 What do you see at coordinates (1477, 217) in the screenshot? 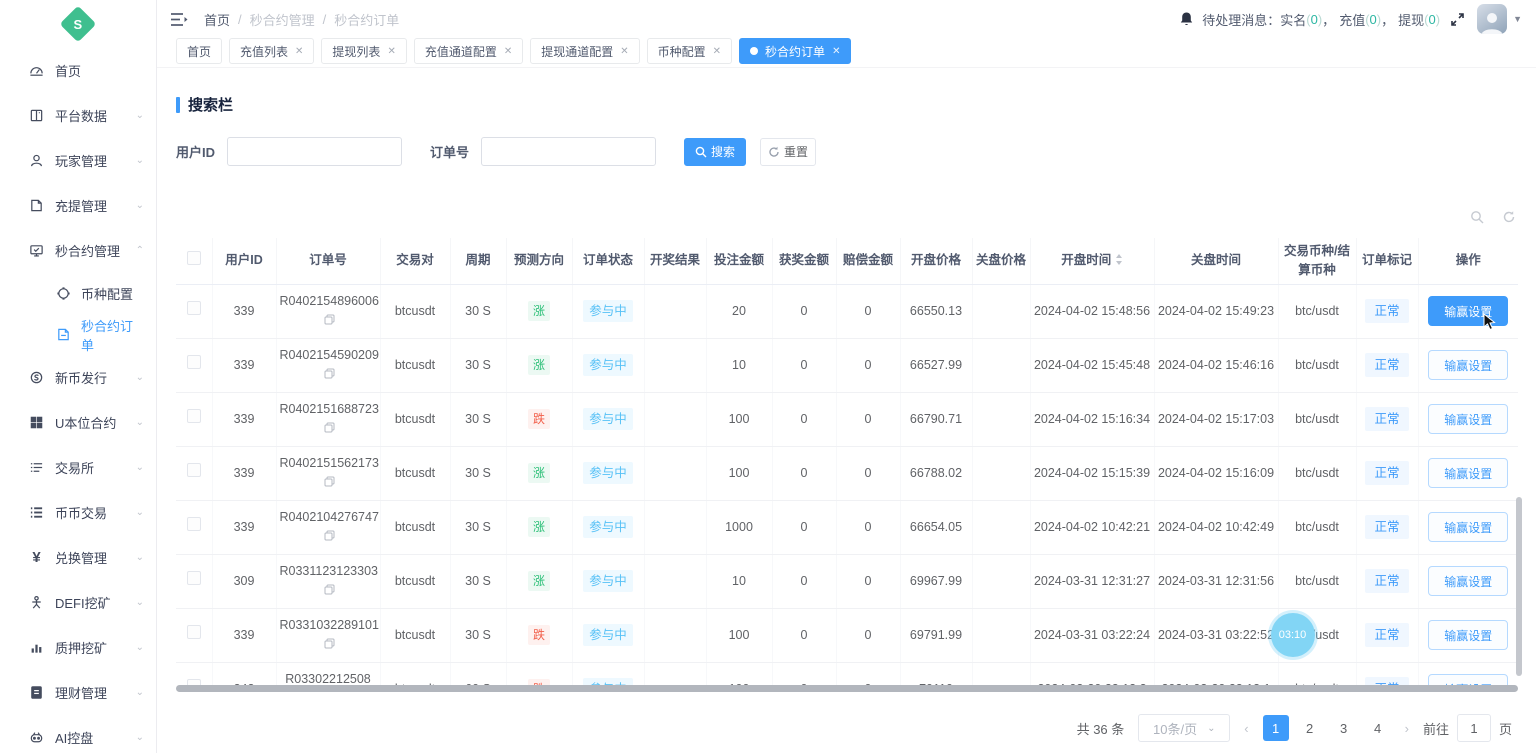
I see `table-search-icon` at bounding box center [1477, 217].